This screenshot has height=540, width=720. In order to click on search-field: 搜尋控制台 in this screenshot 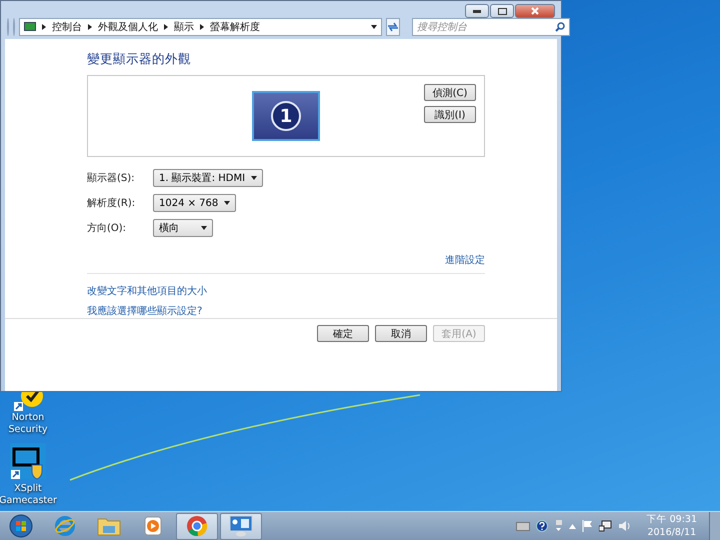, I will do `click(491, 27)`.